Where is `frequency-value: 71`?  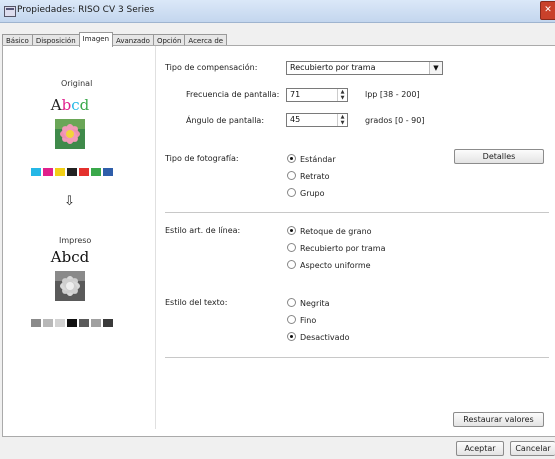
frequency-value: 71 is located at coordinates (295, 94).